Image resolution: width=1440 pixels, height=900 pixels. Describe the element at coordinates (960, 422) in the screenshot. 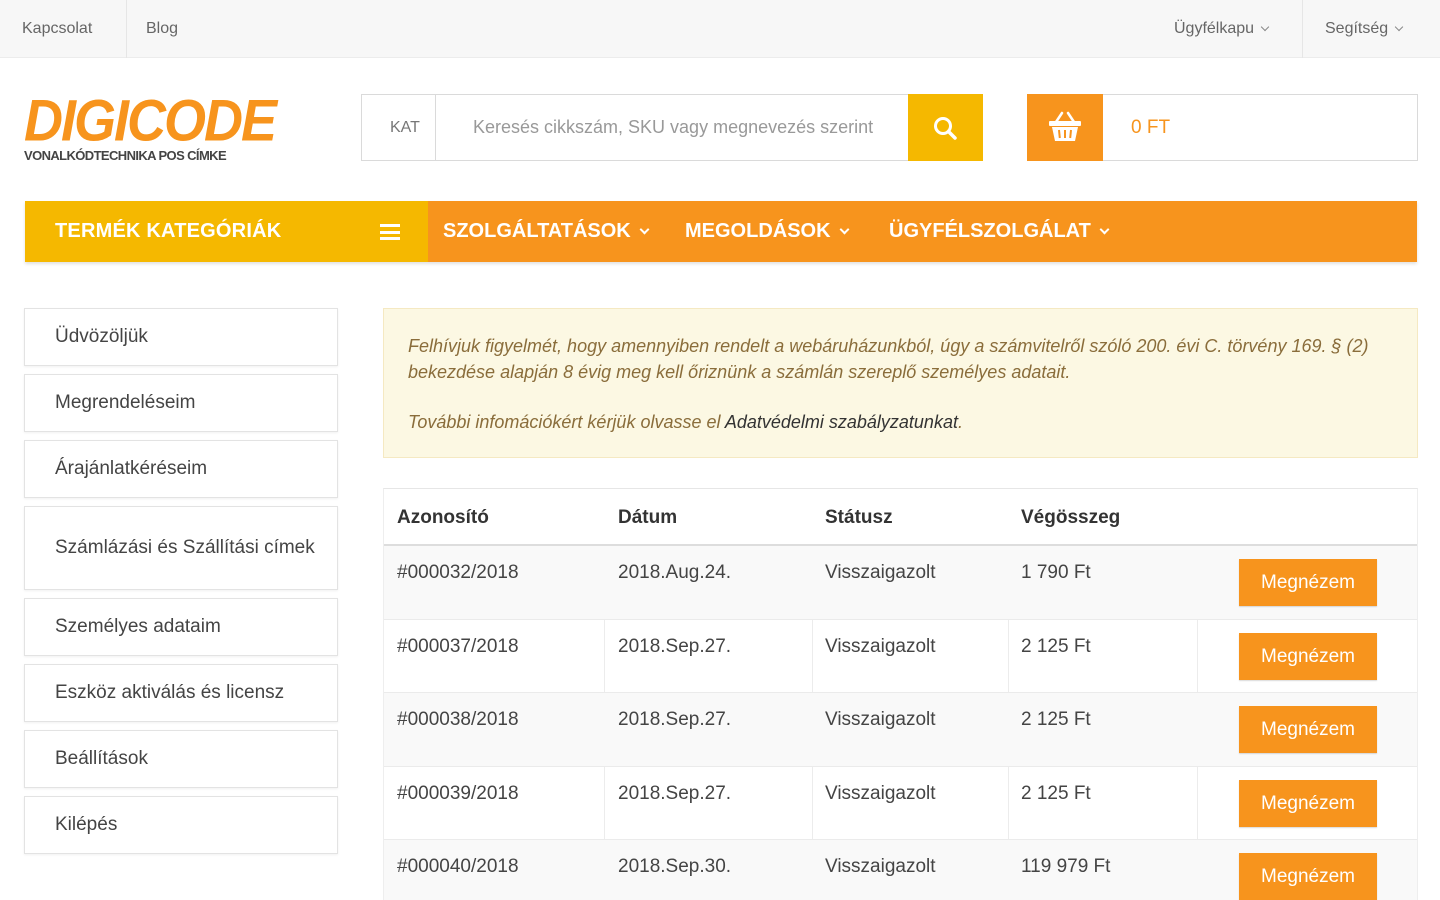

I see `notice-more-info-suffix: .` at that location.